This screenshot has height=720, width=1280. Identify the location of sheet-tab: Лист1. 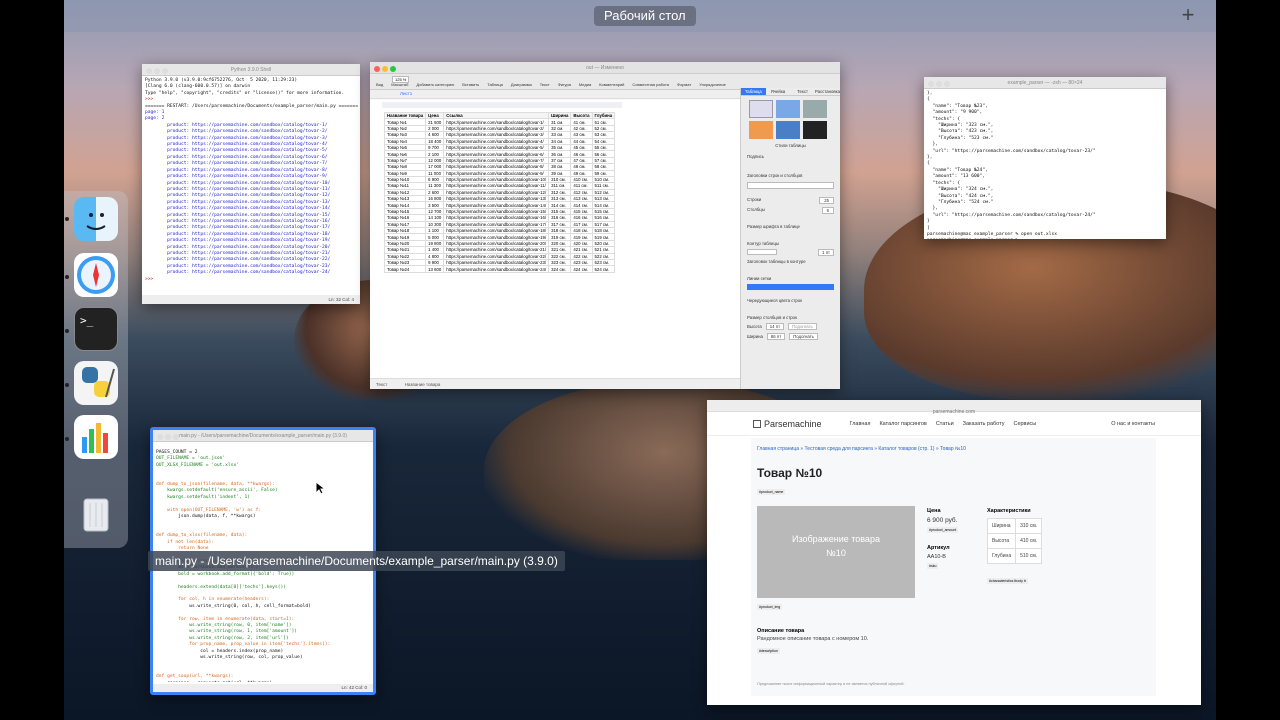
(406, 93).